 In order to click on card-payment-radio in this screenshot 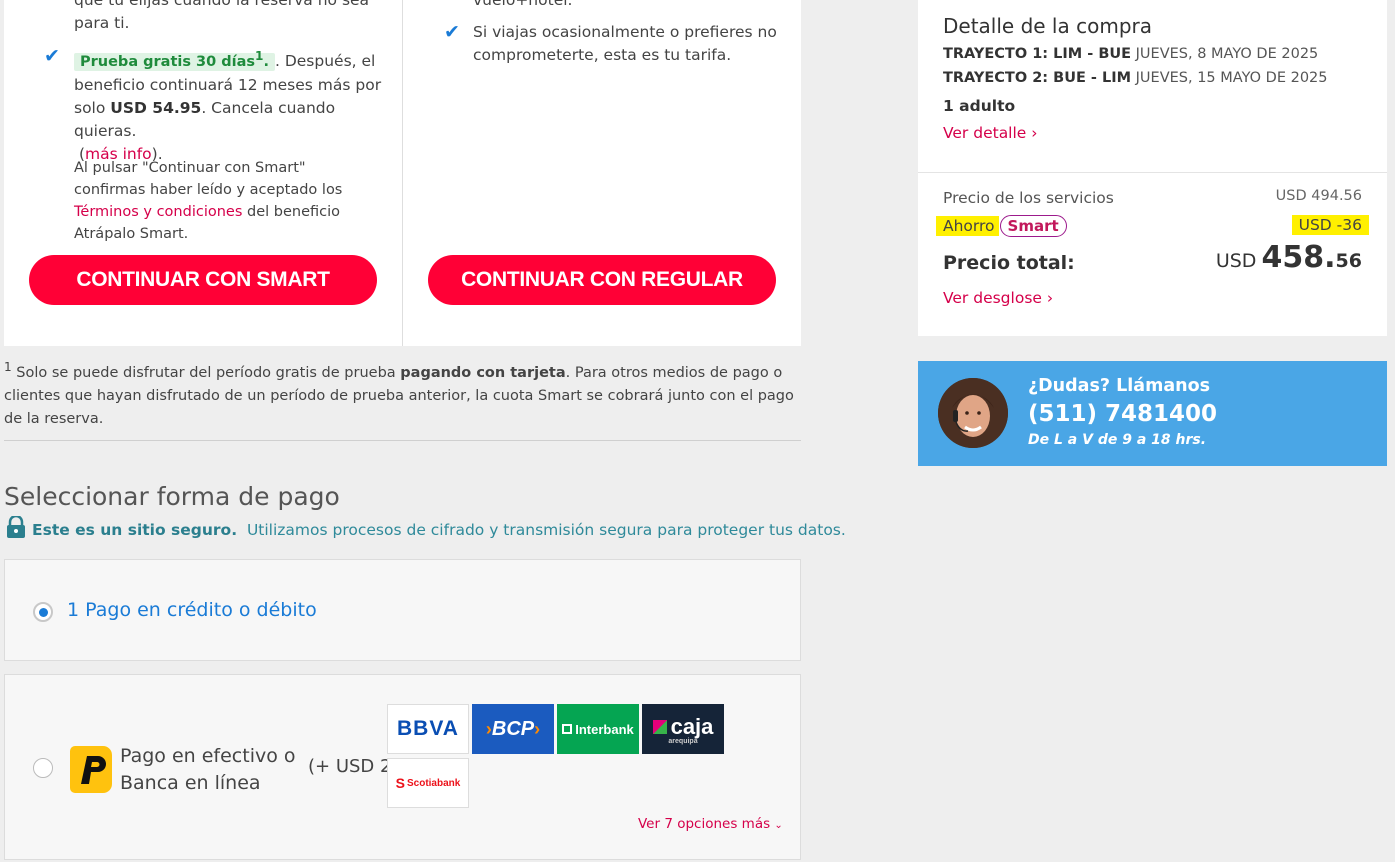, I will do `click(43, 612)`.